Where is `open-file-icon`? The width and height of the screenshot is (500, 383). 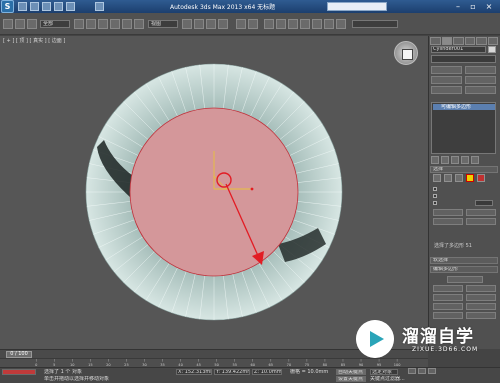
open-file-icon is located at coordinates (34, 6).